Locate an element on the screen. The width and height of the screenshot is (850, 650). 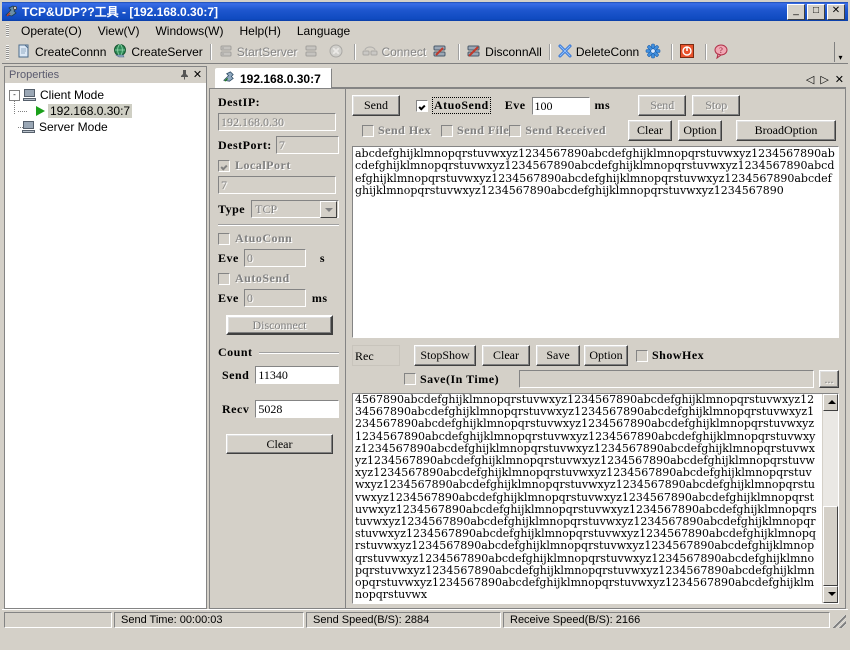
chevron-down-icon-type is located at coordinates (328, 209).